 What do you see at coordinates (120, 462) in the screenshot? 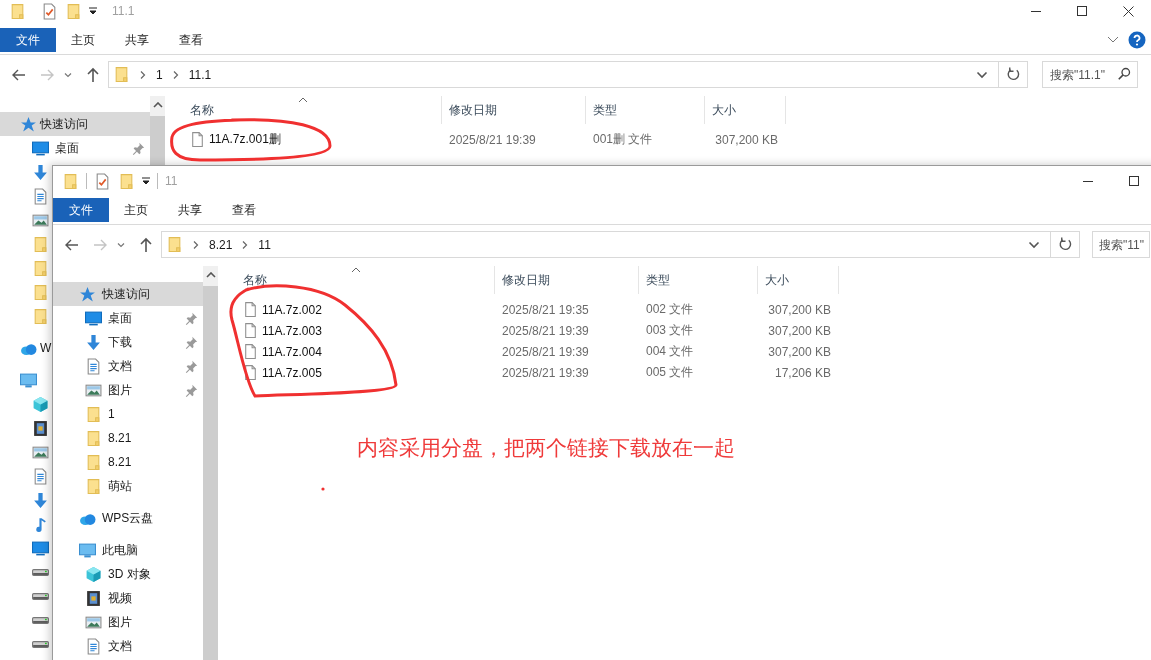
I see `sidebar-label: 8.21` at bounding box center [120, 462].